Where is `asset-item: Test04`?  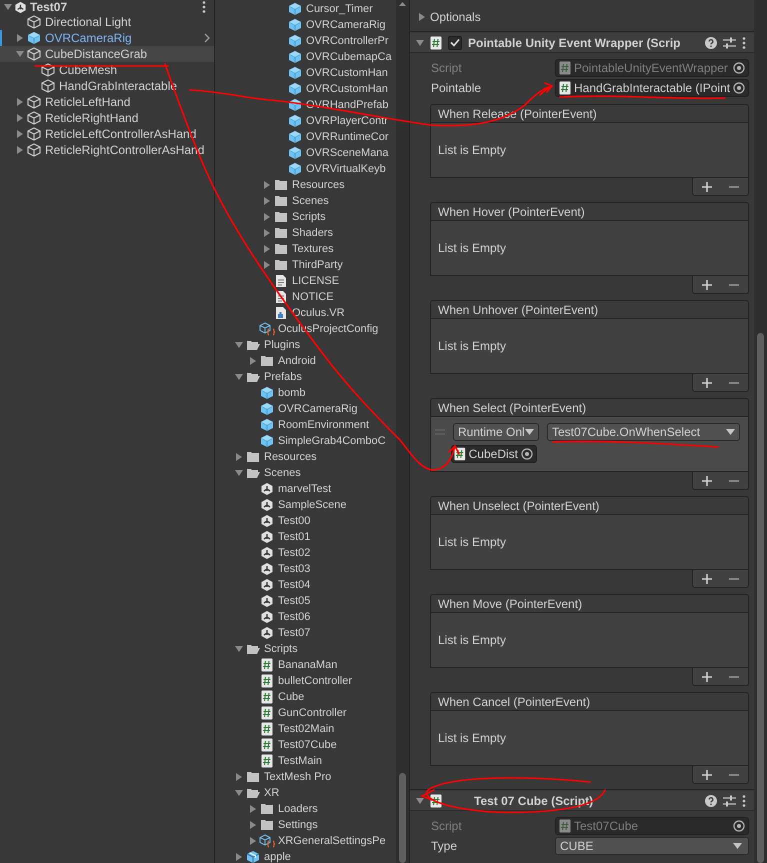 asset-item: Test04 is located at coordinates (294, 585).